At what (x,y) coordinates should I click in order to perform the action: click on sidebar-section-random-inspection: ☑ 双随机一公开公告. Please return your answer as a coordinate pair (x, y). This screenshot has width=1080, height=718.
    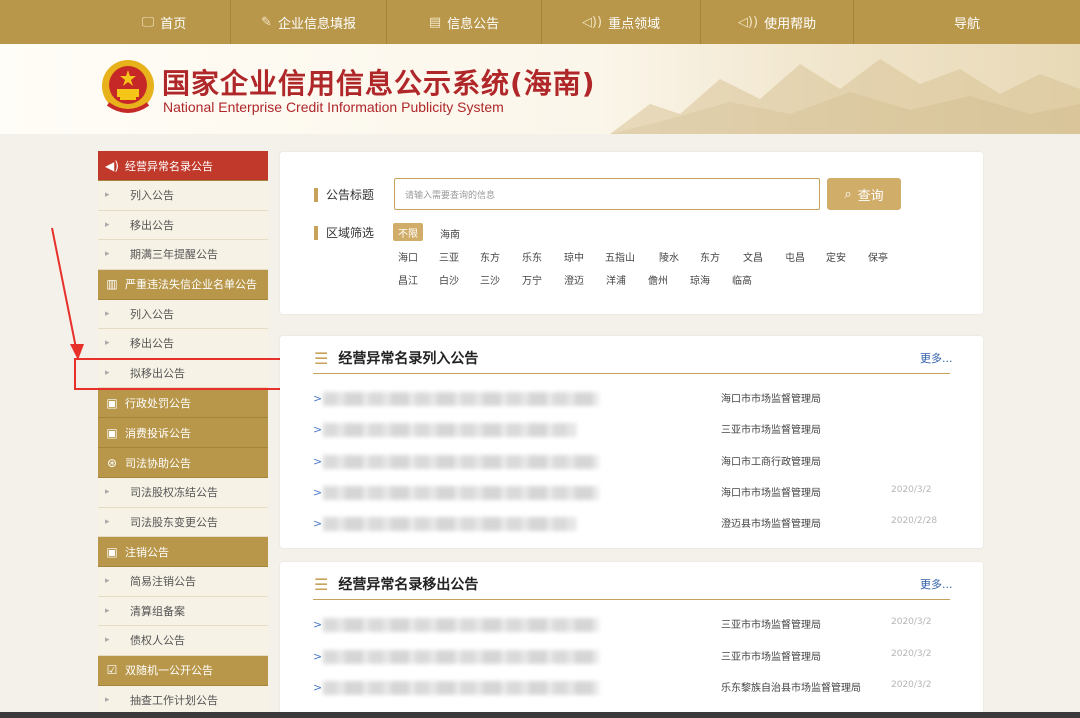
    Looking at the image, I should click on (183, 670).